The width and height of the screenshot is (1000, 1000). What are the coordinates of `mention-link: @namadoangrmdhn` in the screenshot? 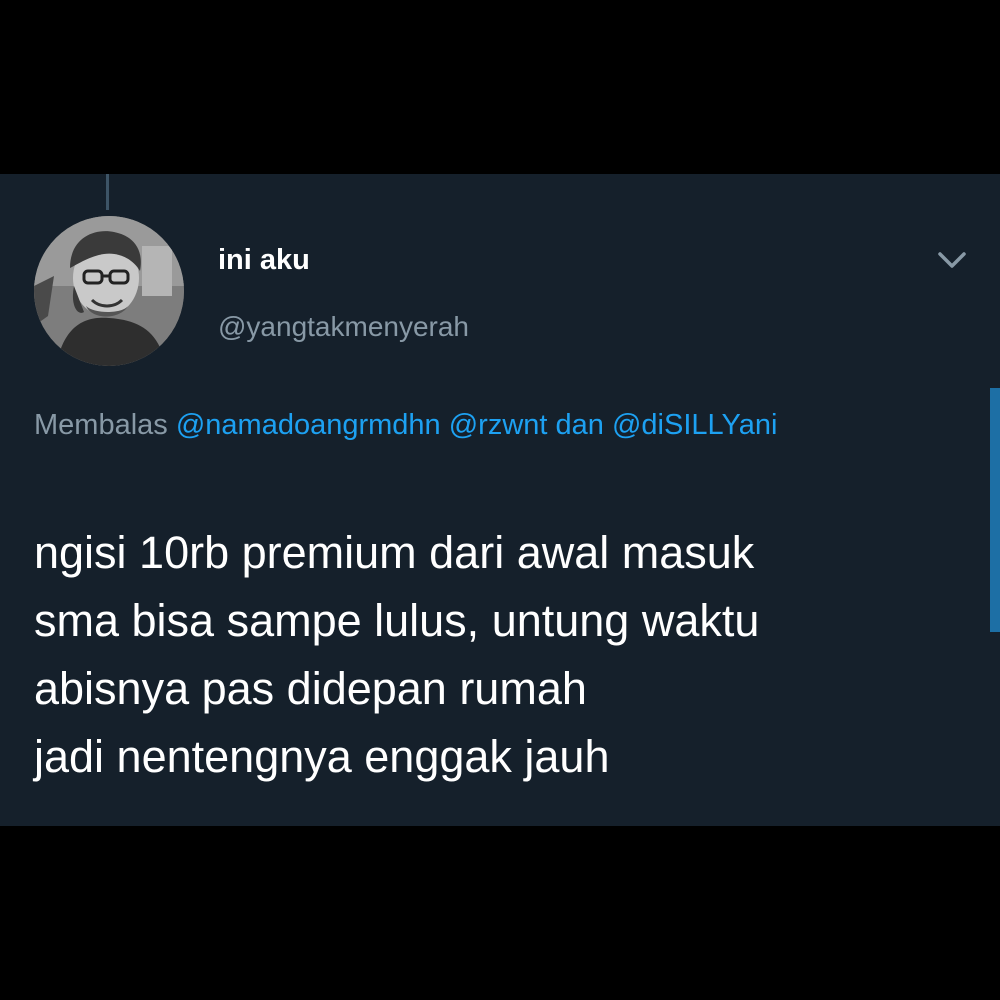 It's located at (308, 425).